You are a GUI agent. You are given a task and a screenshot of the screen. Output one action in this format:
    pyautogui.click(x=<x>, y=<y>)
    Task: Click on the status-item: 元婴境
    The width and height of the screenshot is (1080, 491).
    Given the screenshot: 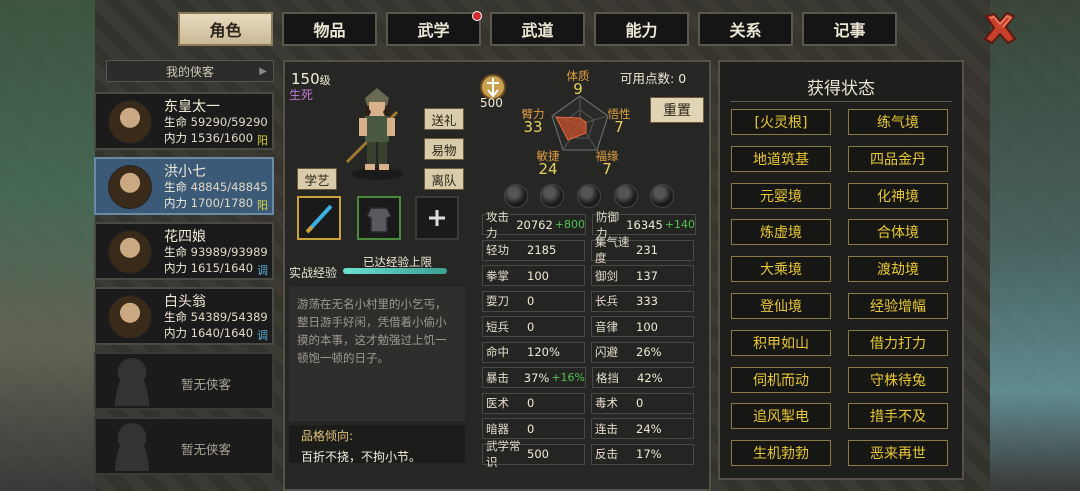 What is the action you would take?
    pyautogui.click(x=781, y=195)
    